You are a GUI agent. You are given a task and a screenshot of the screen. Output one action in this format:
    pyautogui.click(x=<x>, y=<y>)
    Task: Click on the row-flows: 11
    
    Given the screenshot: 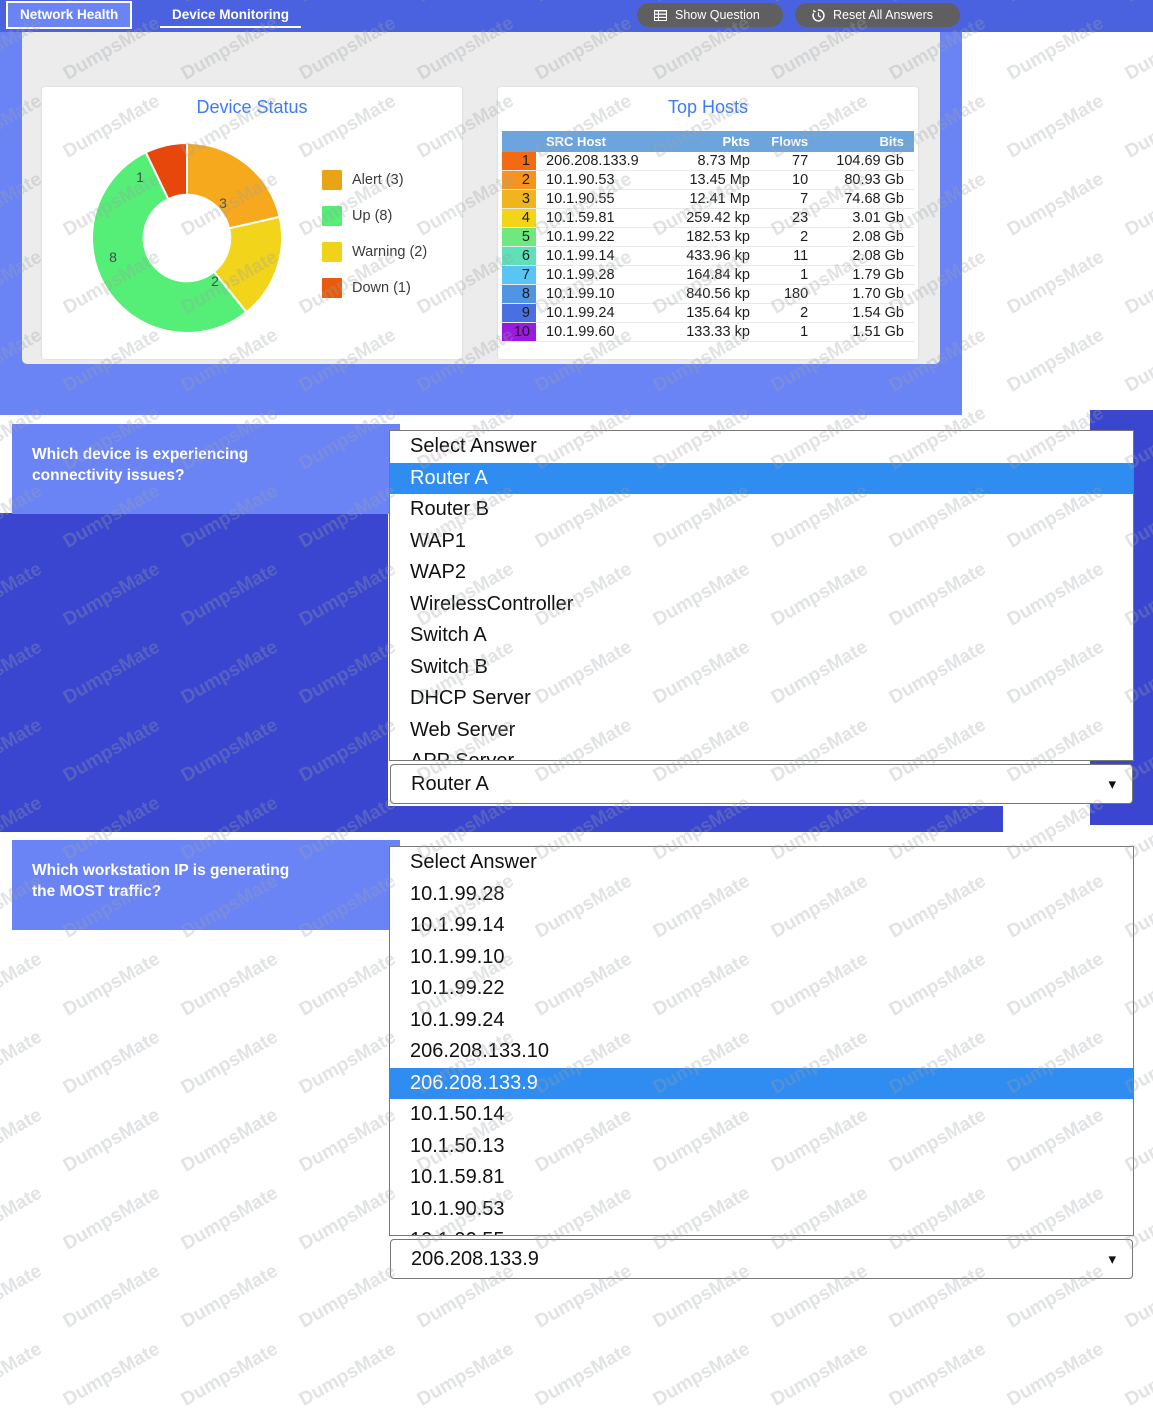 What is the action you would take?
    pyautogui.click(x=785, y=256)
    